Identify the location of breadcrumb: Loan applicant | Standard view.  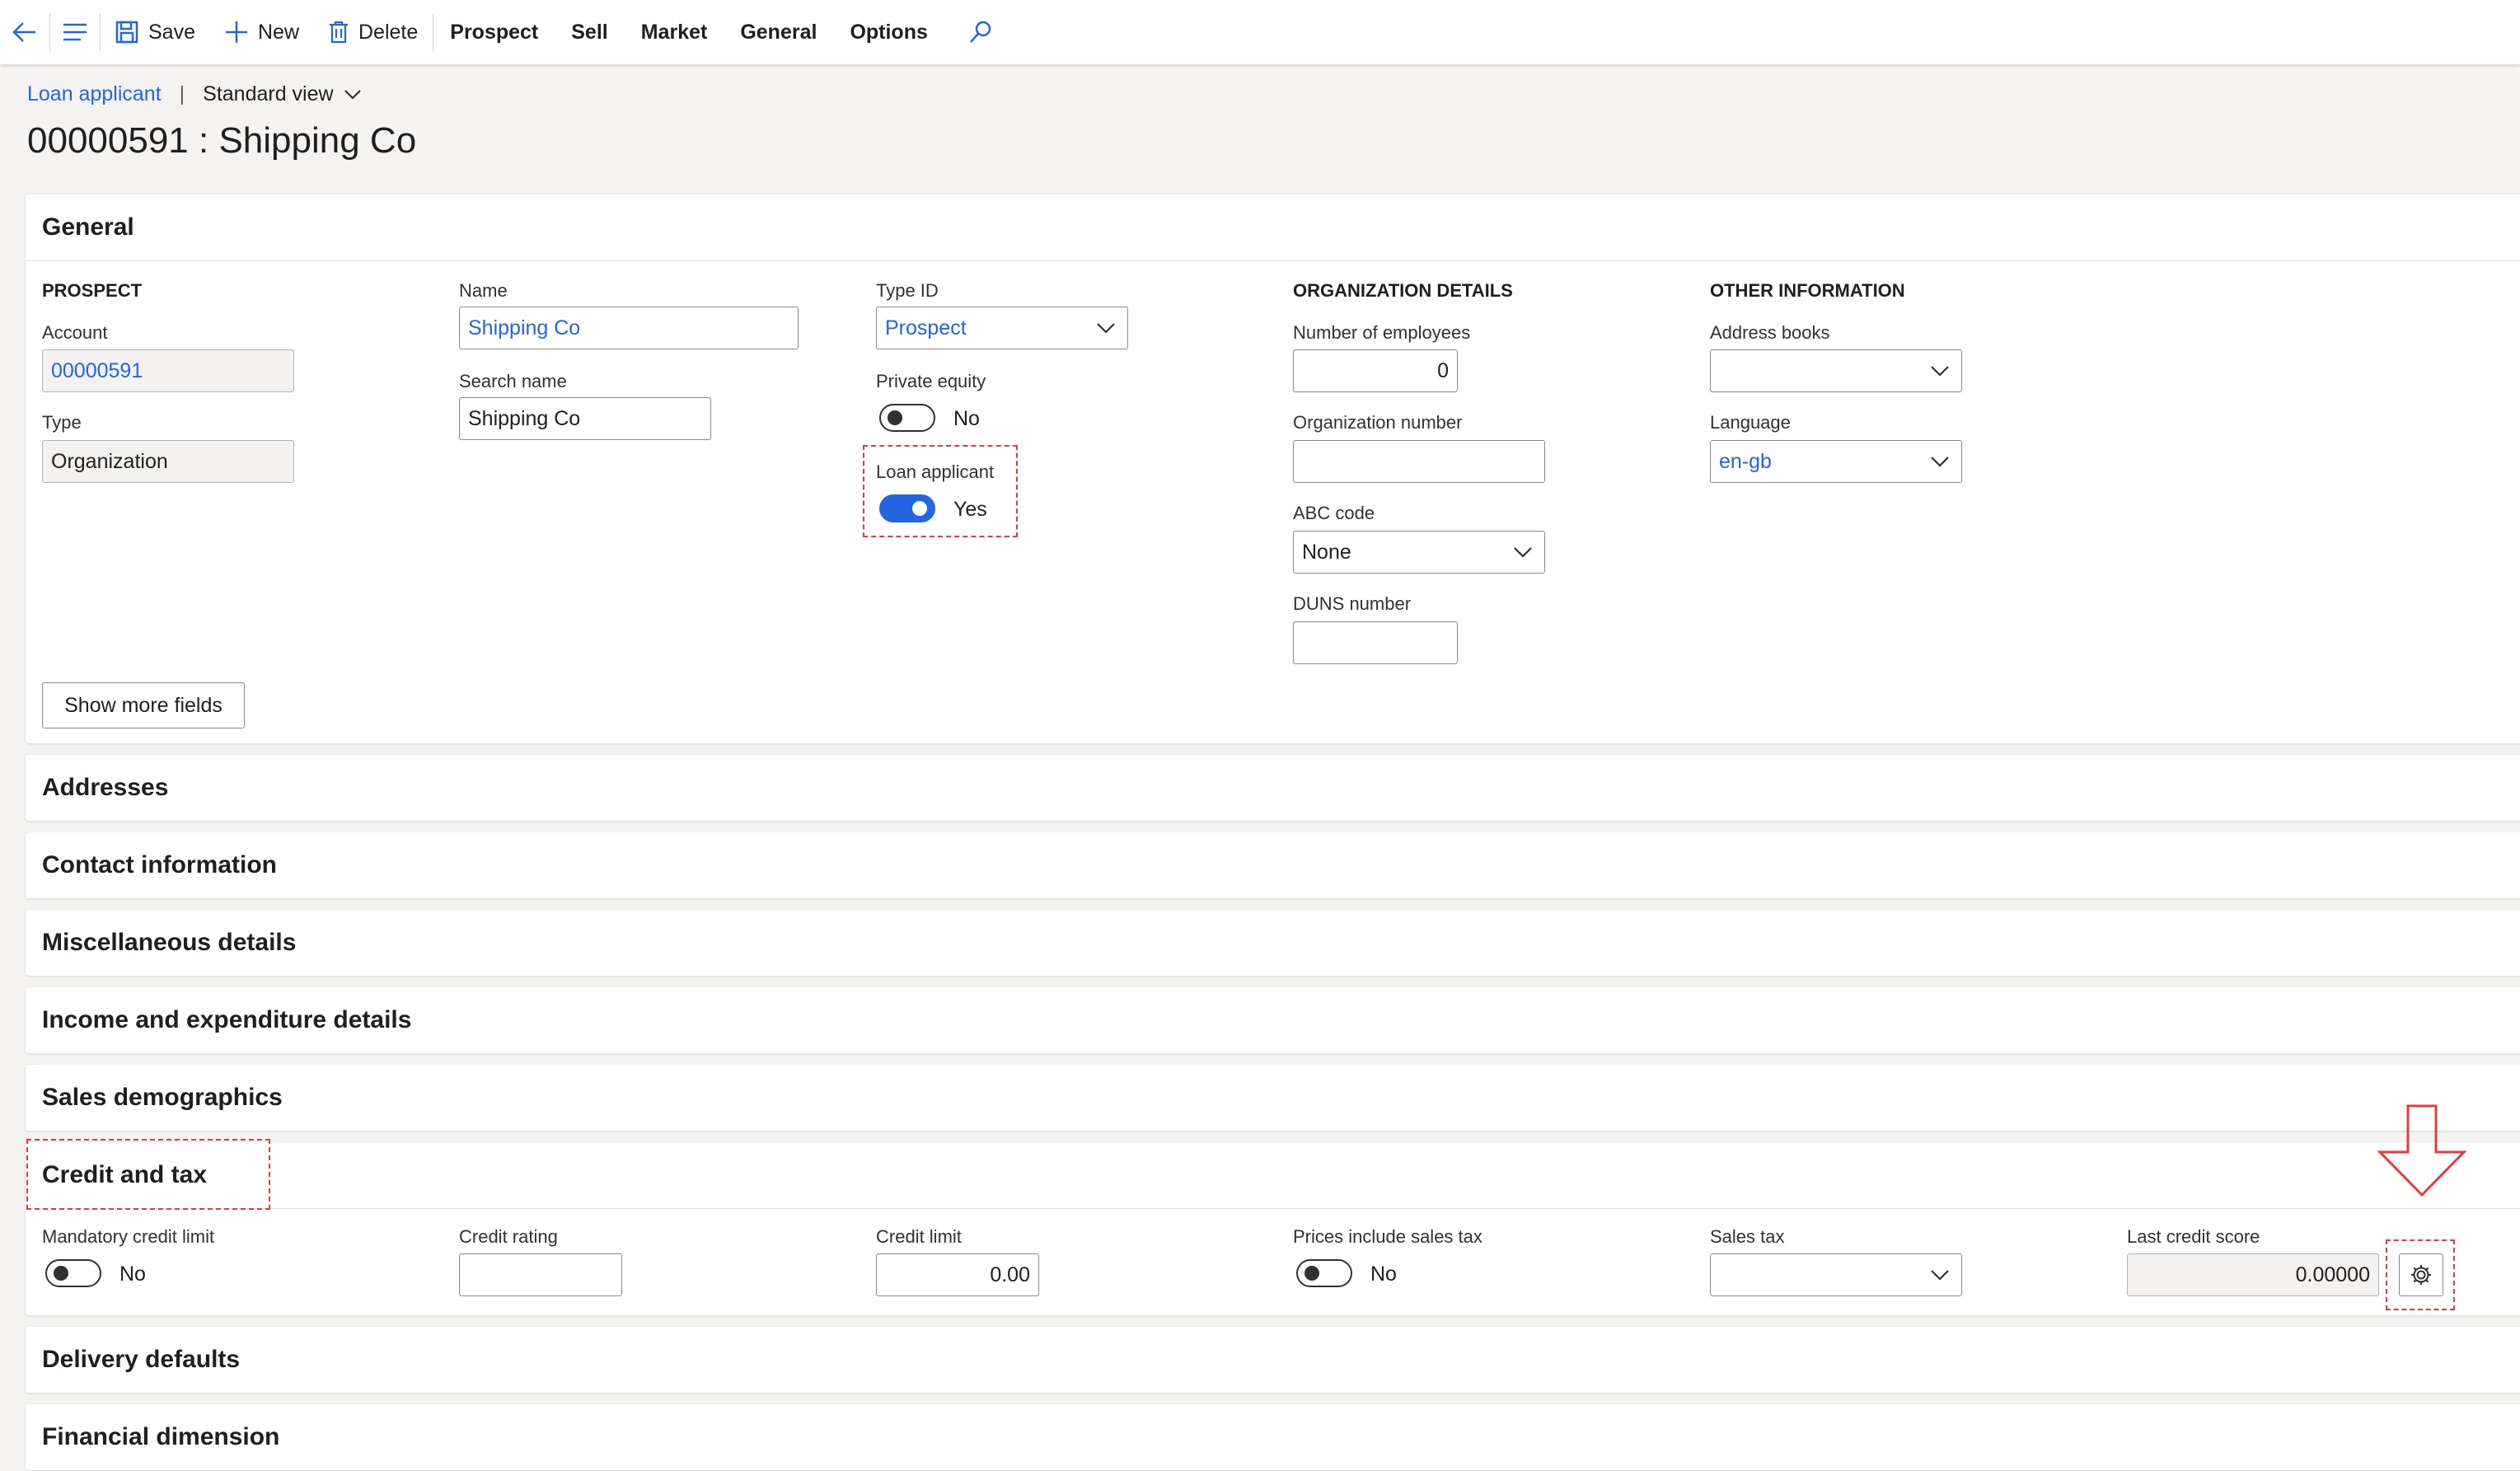
(194, 94).